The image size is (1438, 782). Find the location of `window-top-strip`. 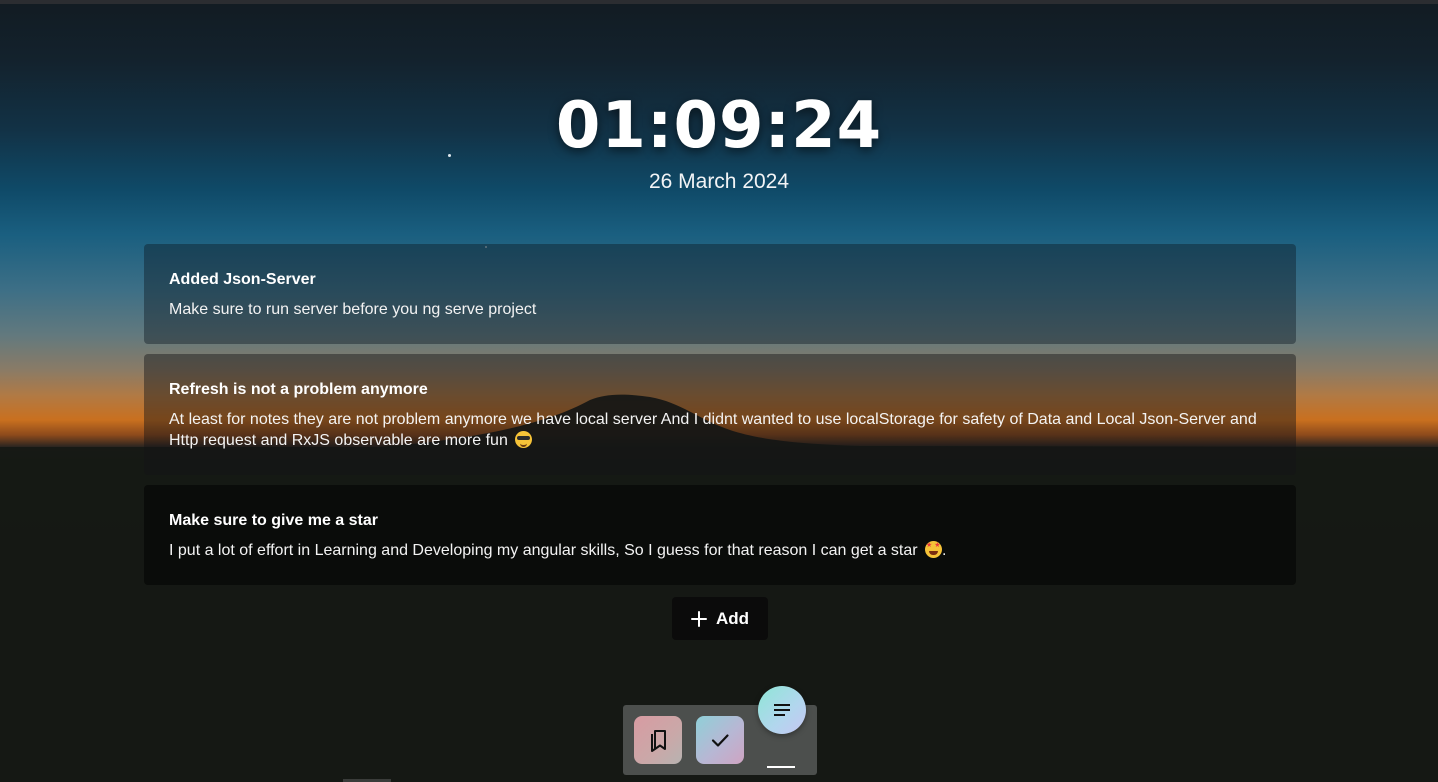

window-top-strip is located at coordinates (719, 2).